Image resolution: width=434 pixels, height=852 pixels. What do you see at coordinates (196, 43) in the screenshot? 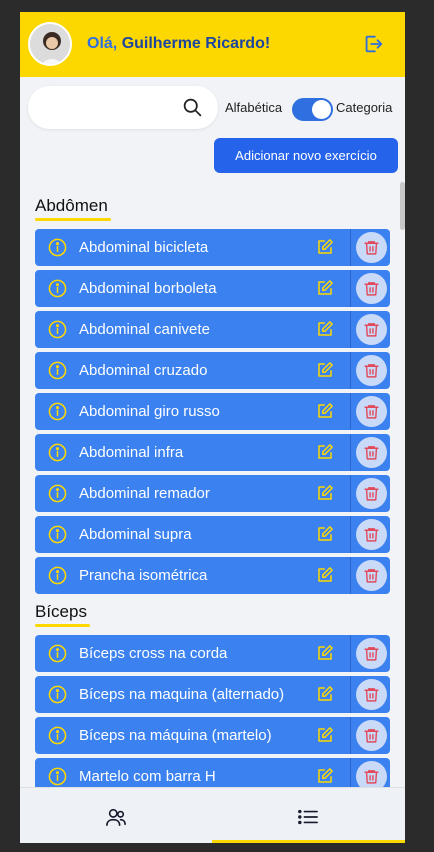
I see `user-name: Guilherme Ricardo!` at bounding box center [196, 43].